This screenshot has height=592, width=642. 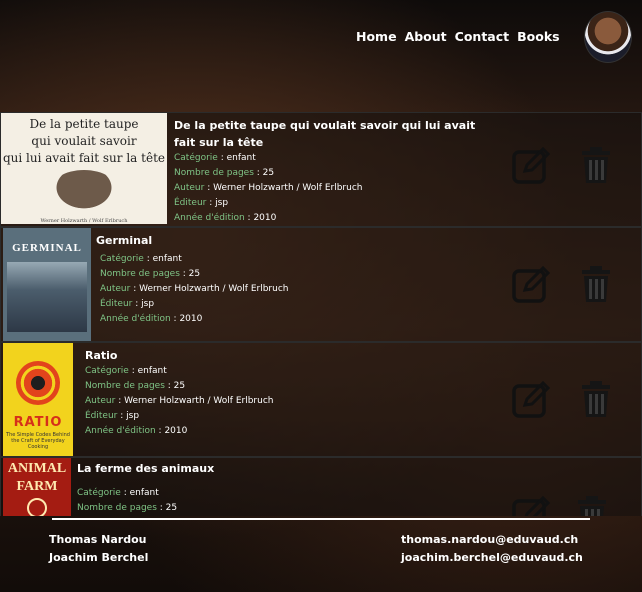 What do you see at coordinates (84, 124) in the screenshot?
I see `cover-title-line: De la petite taupe` at bounding box center [84, 124].